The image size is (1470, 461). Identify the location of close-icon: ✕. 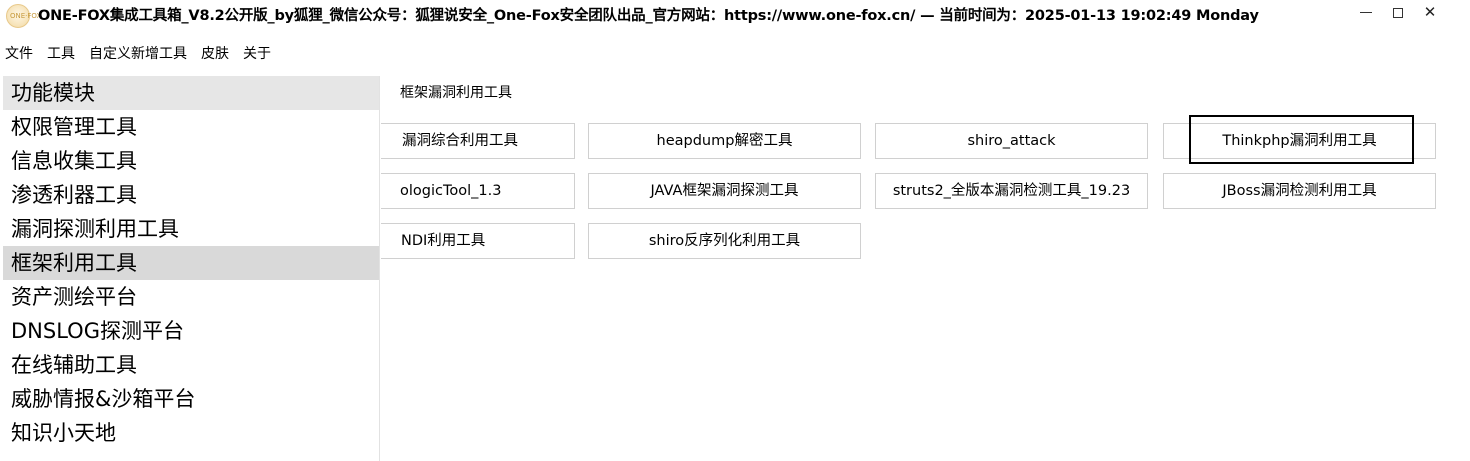
(1430, 12).